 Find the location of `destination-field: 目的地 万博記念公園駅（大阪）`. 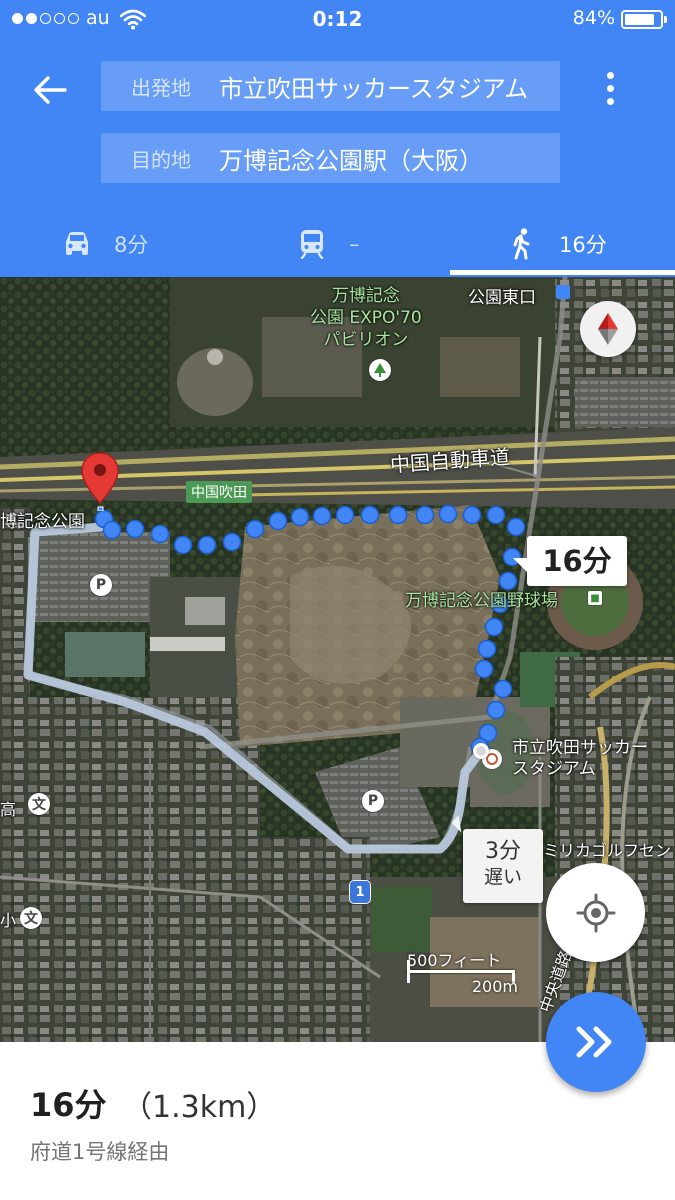

destination-field: 目的地 万博記念公園駅（大阪） is located at coordinates (330, 158).